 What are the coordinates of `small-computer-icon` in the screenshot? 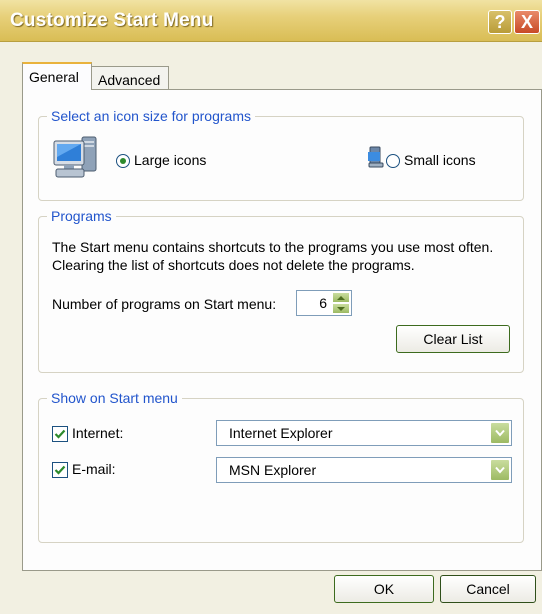 It's located at (376, 157).